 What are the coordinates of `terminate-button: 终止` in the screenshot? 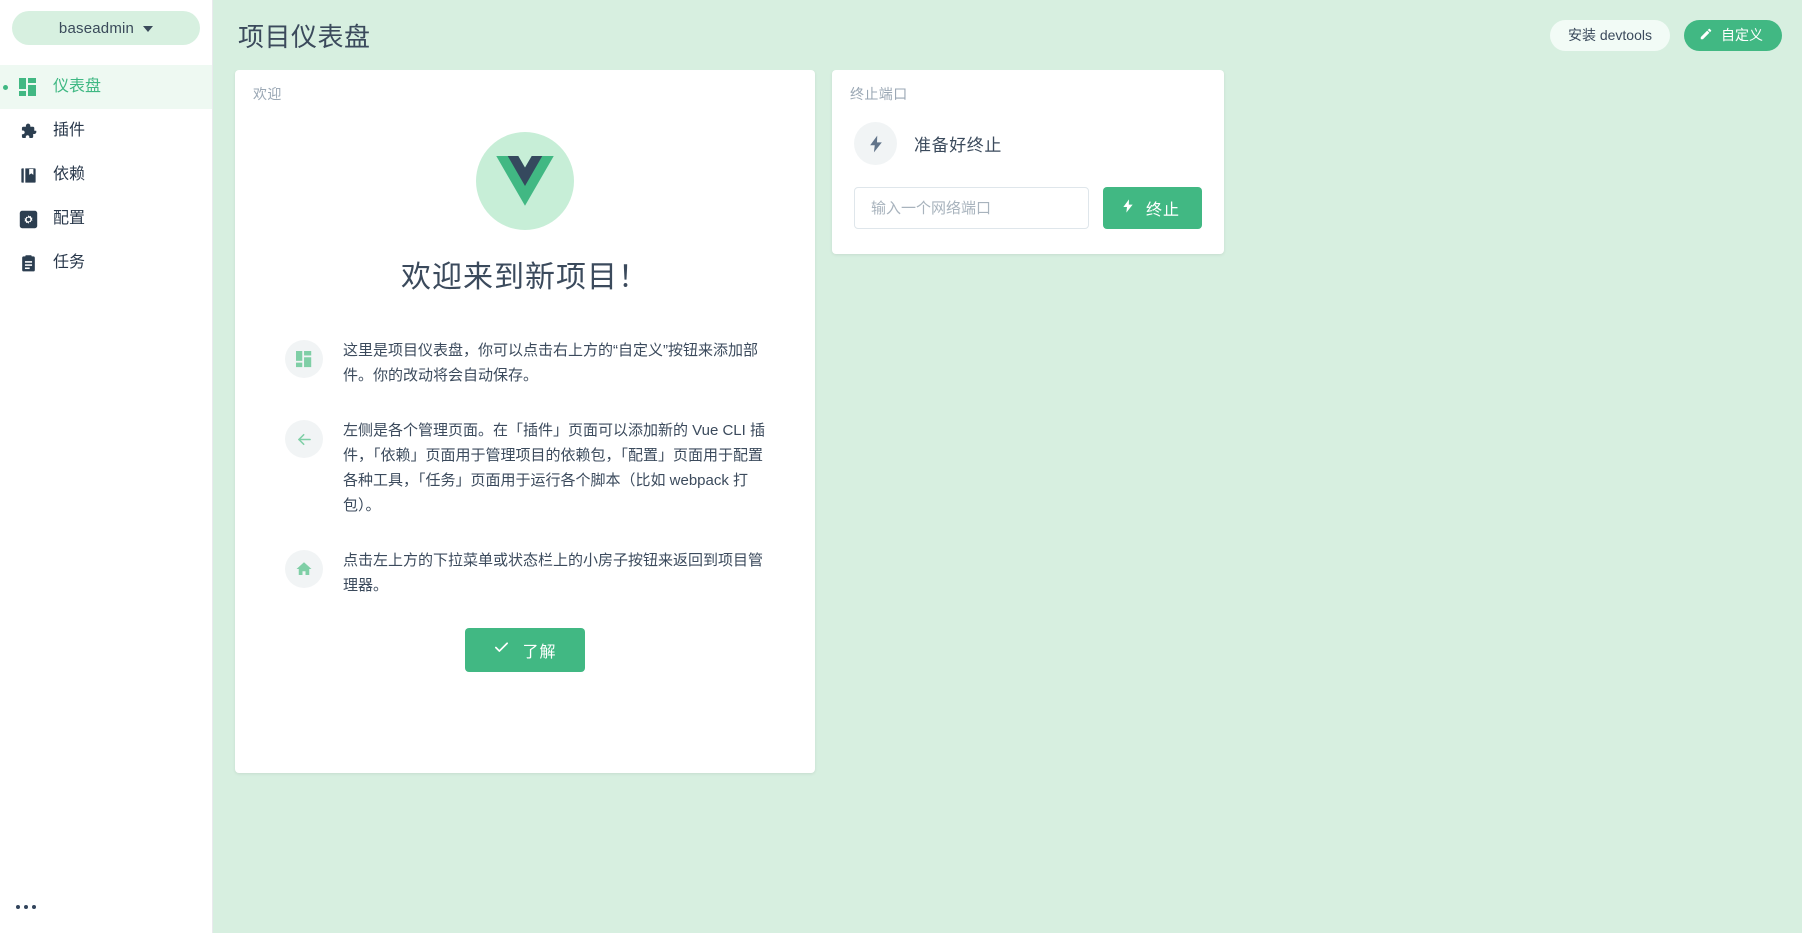 It's located at (1152, 208).